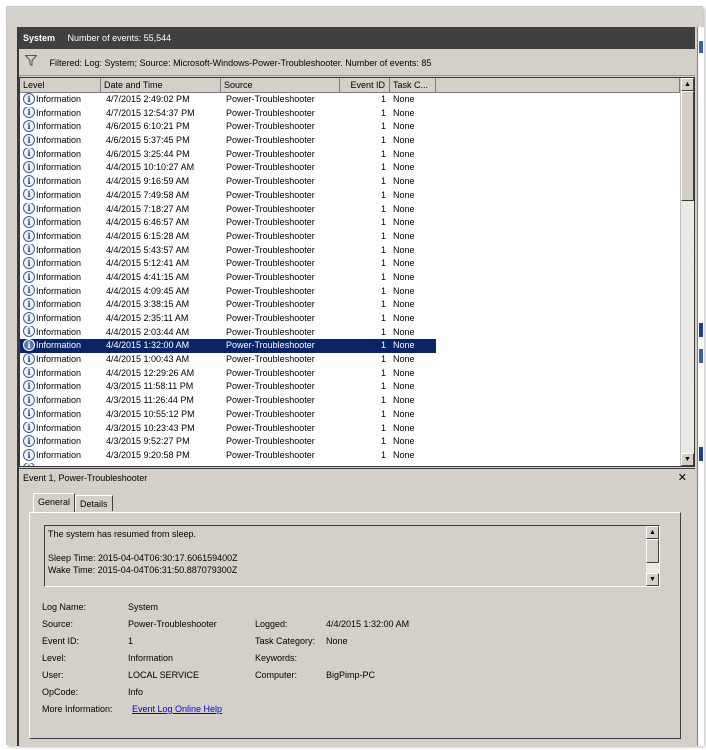  What do you see at coordinates (150, 413) in the screenshot?
I see `date-time-cell-text: 4/3/2015 10:55:12 PM` at bounding box center [150, 413].